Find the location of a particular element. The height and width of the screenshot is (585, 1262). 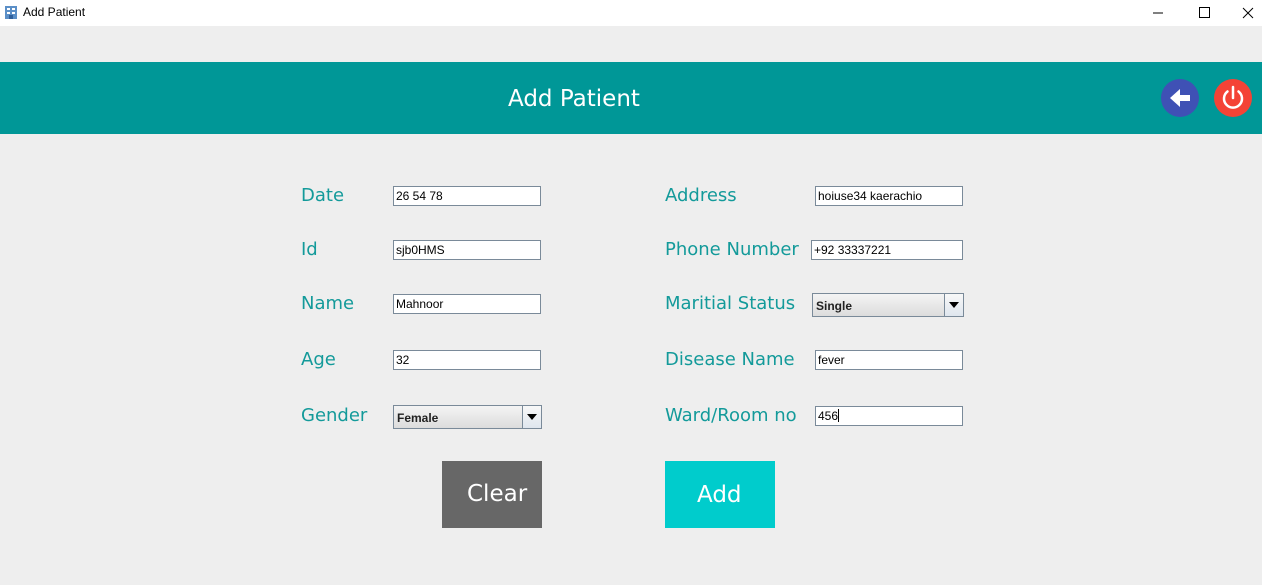

ward-value: 456 is located at coordinates (828, 416).